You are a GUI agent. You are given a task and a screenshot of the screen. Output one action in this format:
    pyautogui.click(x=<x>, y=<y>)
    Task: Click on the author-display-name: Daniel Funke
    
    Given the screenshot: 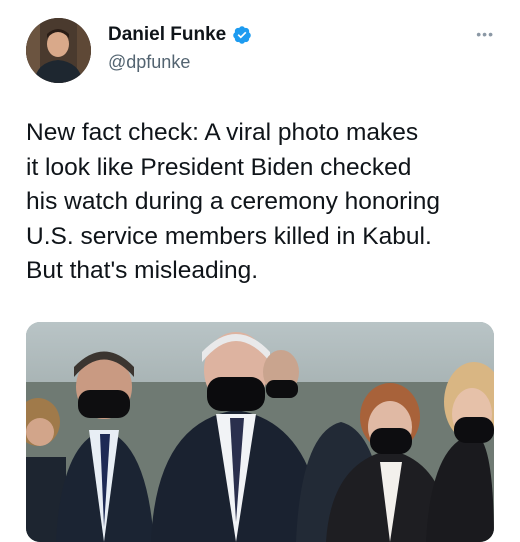 What is the action you would take?
    pyautogui.click(x=167, y=35)
    